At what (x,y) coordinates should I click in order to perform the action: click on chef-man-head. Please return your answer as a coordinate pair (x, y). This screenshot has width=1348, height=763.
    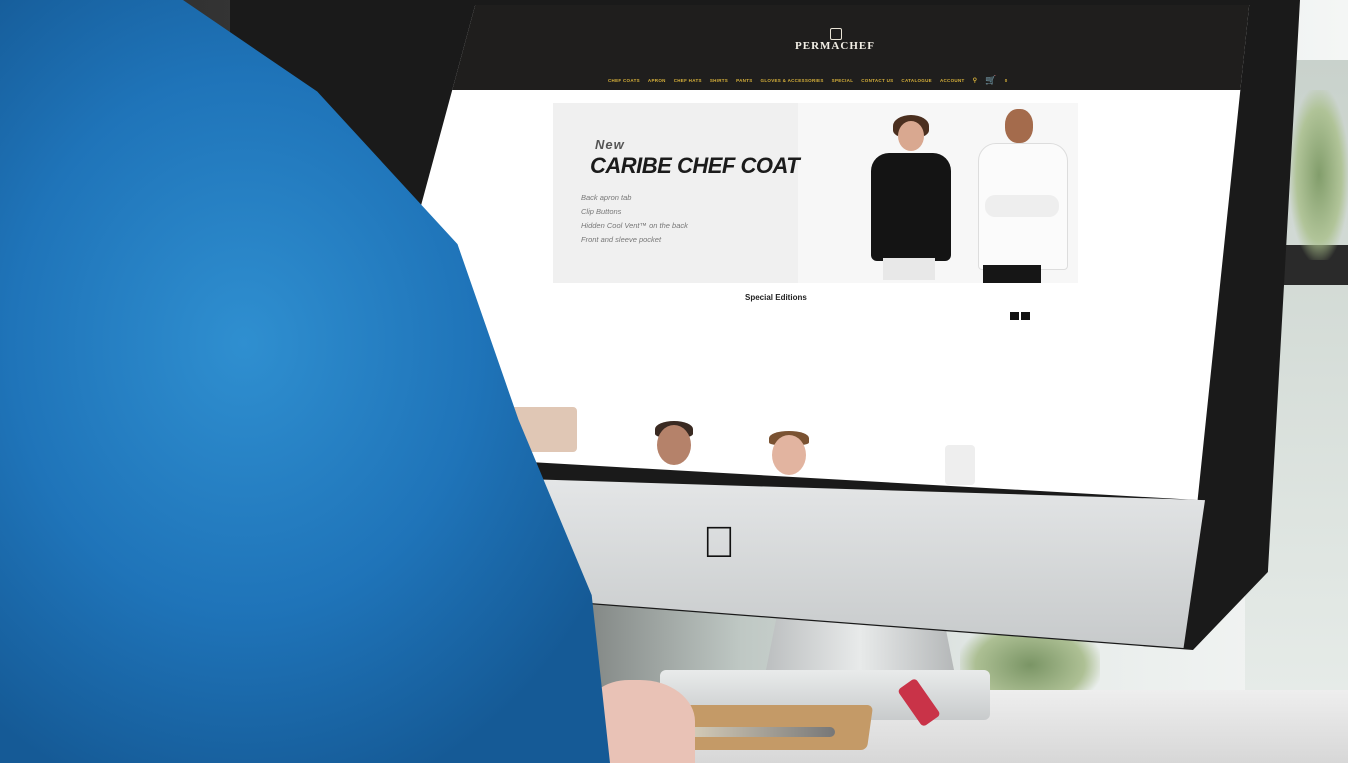
    Looking at the image, I should click on (1019, 126).